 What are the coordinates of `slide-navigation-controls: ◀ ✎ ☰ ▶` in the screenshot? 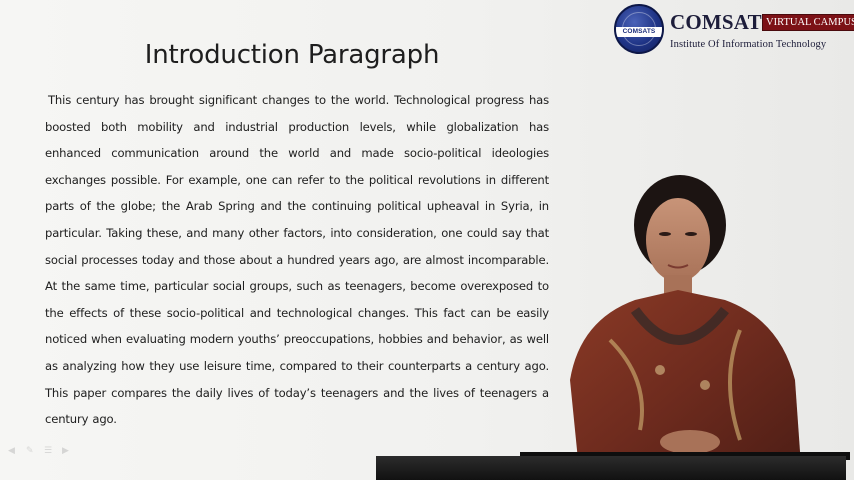 It's located at (41, 451).